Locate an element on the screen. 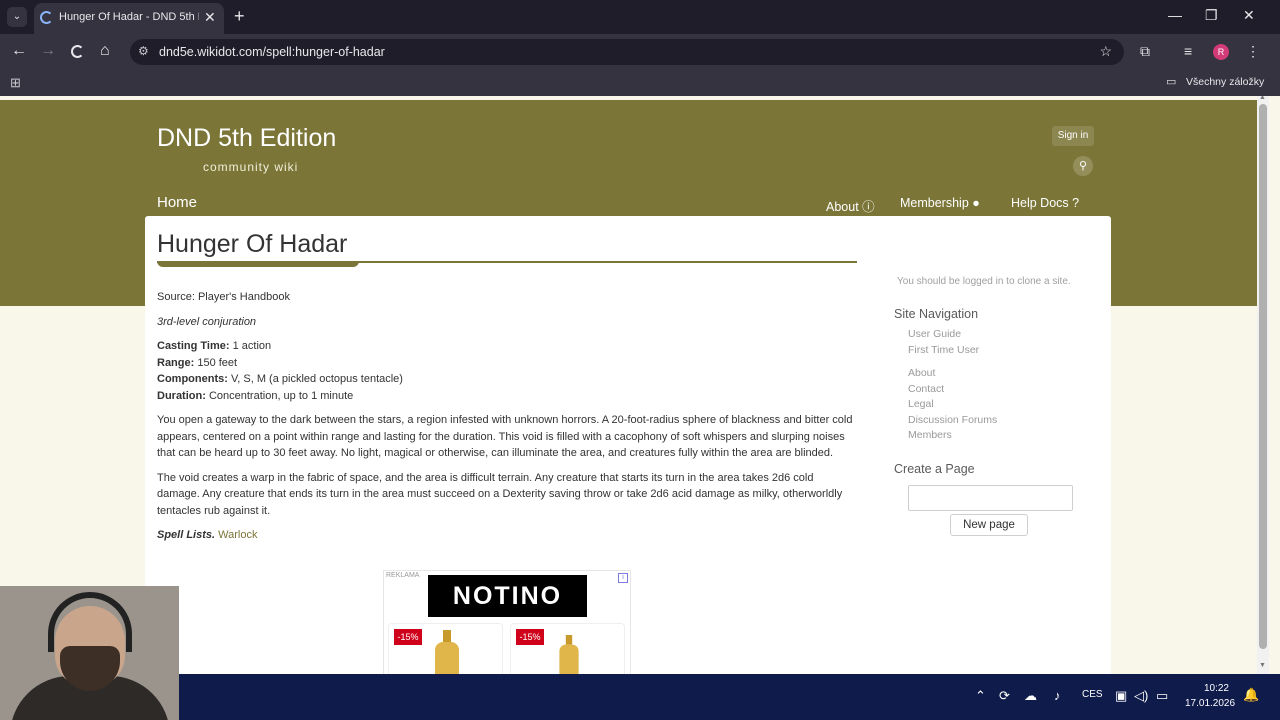 Image resolution: width=1280 pixels, height=720 pixels. sidebar-link-about: About is located at coordinates (1001, 374).